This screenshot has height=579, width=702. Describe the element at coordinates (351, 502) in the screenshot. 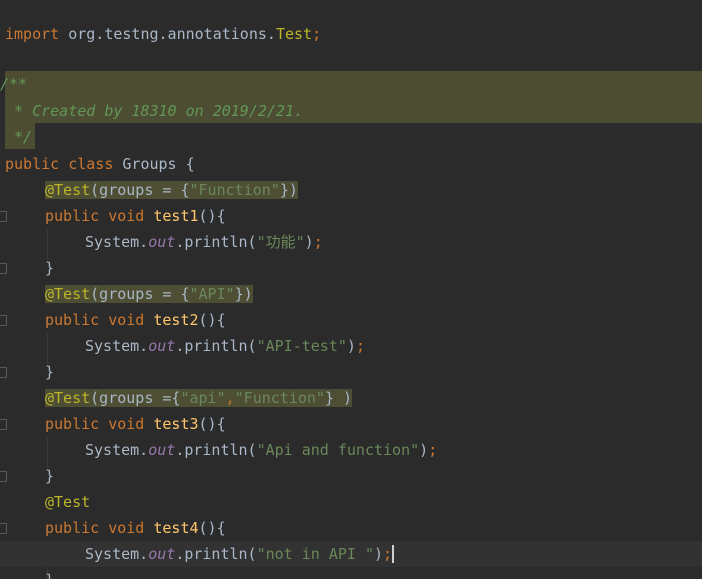

I see `code-line-annotation-4: @Test` at that location.